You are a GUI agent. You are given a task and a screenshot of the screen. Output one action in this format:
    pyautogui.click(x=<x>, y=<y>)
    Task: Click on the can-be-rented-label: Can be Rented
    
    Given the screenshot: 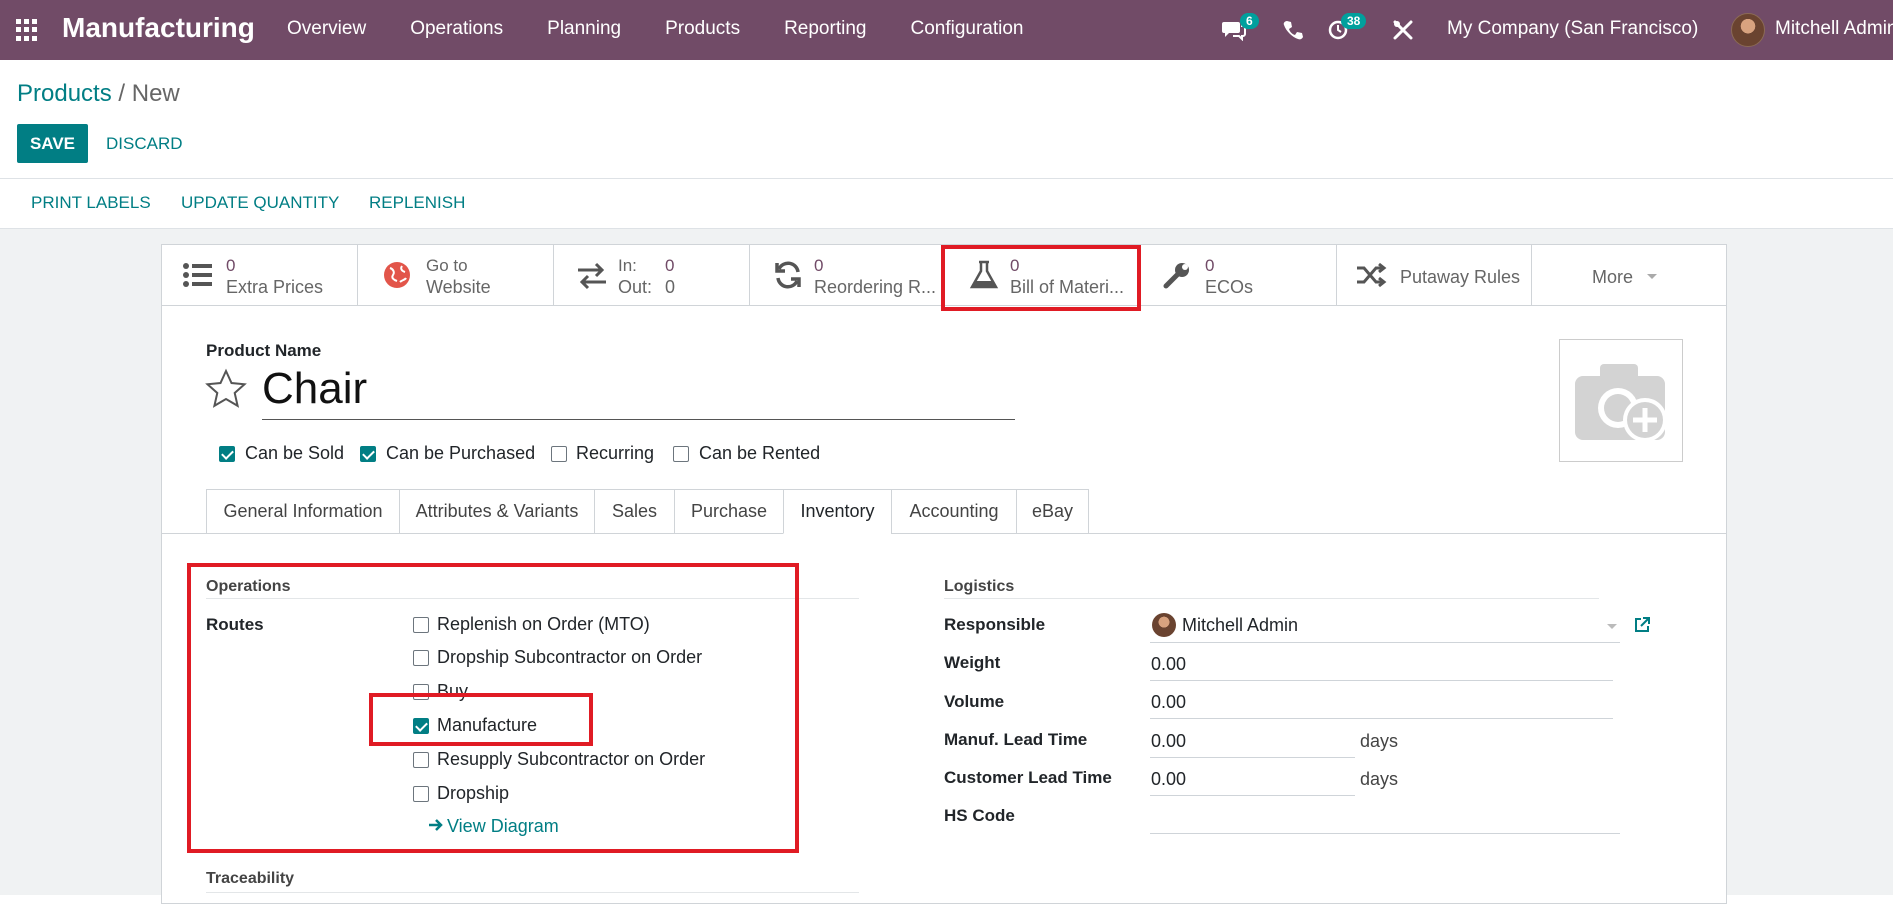 What is the action you would take?
    pyautogui.click(x=760, y=453)
    